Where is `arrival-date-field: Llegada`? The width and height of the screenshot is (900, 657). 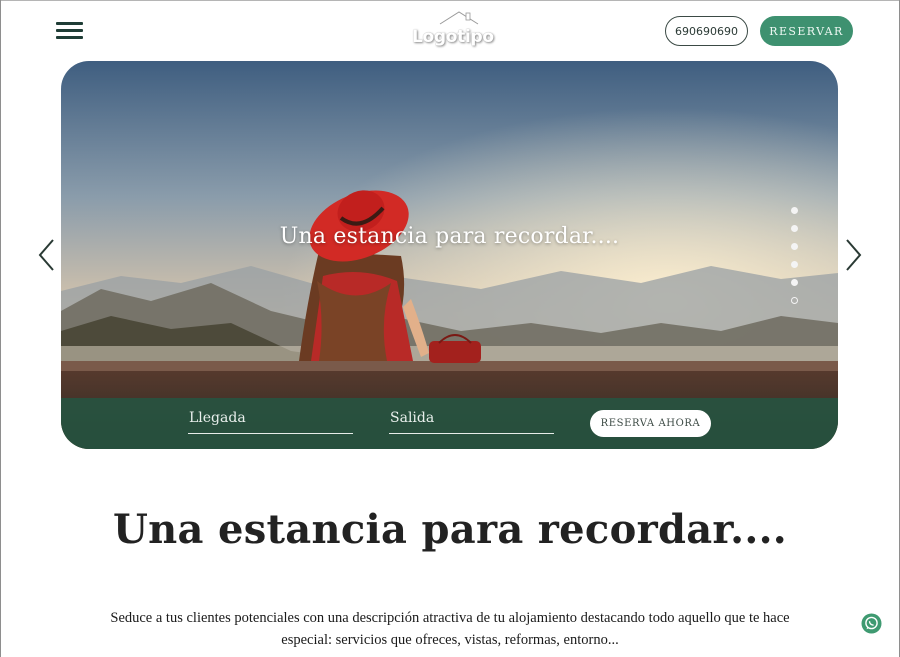 arrival-date-field: Llegada is located at coordinates (270, 422).